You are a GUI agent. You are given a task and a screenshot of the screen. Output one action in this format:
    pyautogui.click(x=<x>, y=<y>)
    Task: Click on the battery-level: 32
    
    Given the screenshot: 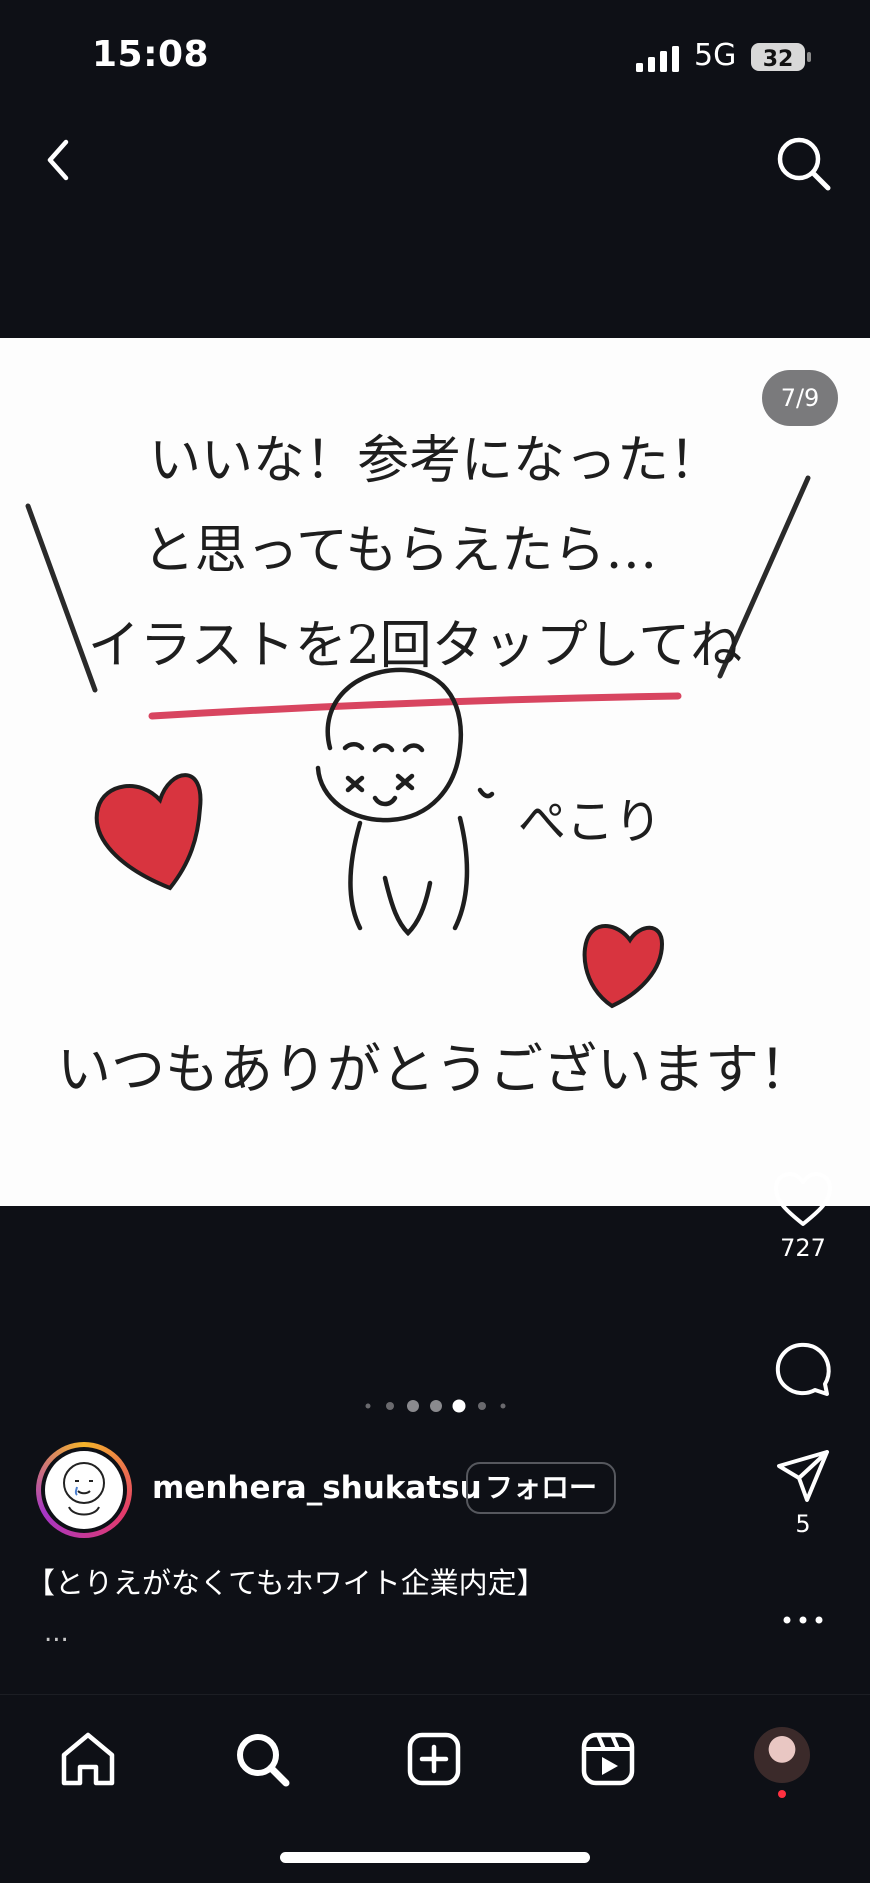 What is the action you would take?
    pyautogui.click(x=778, y=59)
    